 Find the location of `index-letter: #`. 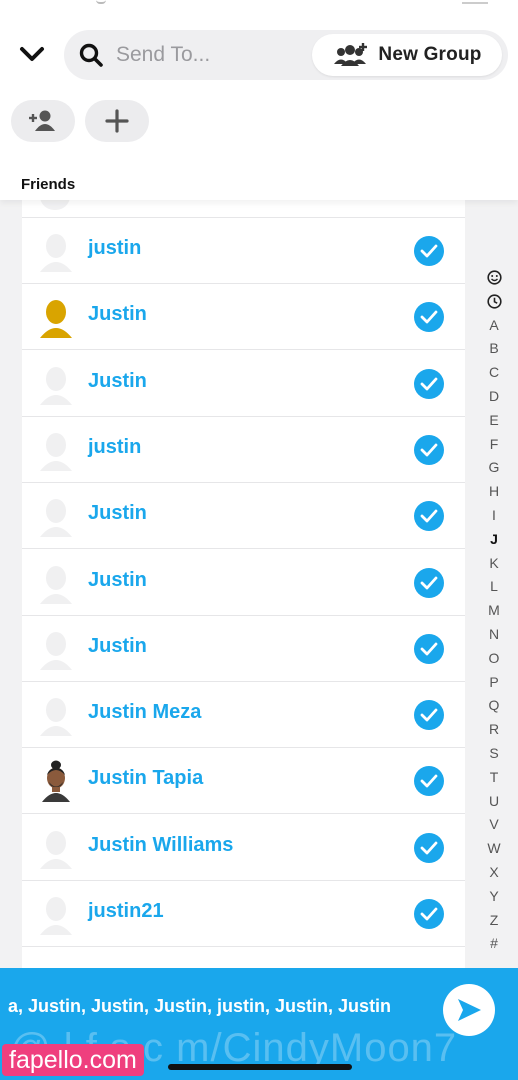

index-letter: # is located at coordinates (494, 944).